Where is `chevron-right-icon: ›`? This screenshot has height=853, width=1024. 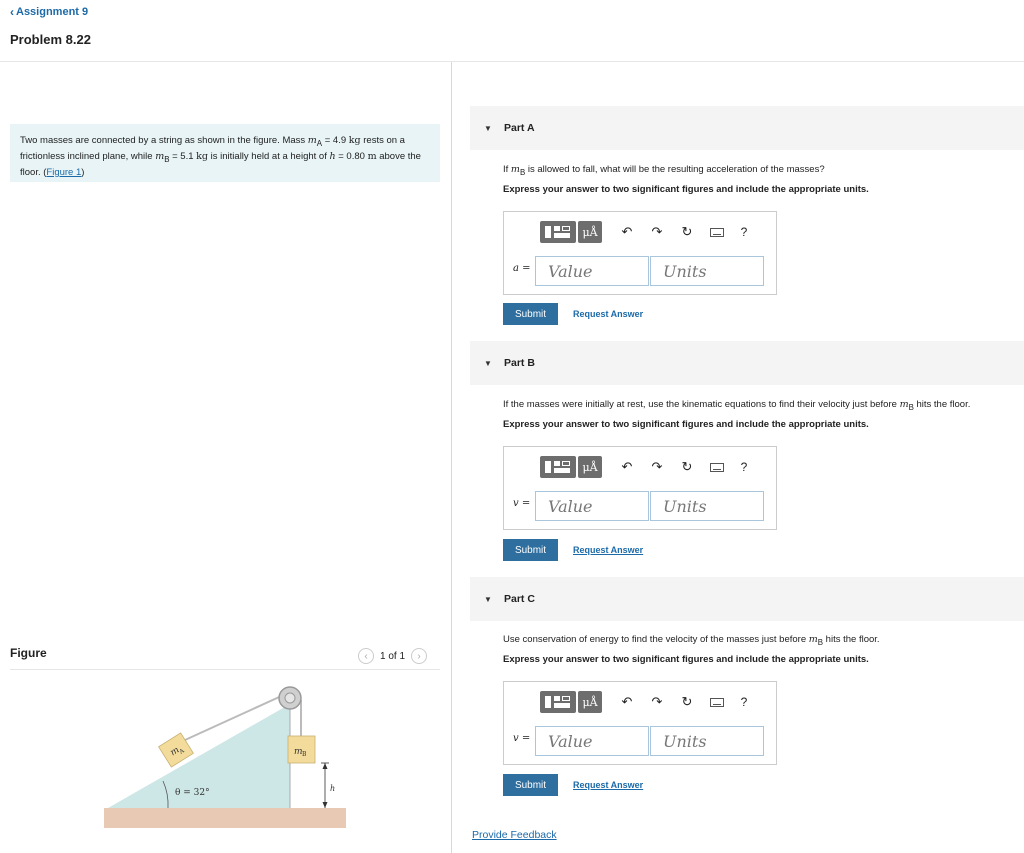
chevron-right-icon: › is located at coordinates (419, 656).